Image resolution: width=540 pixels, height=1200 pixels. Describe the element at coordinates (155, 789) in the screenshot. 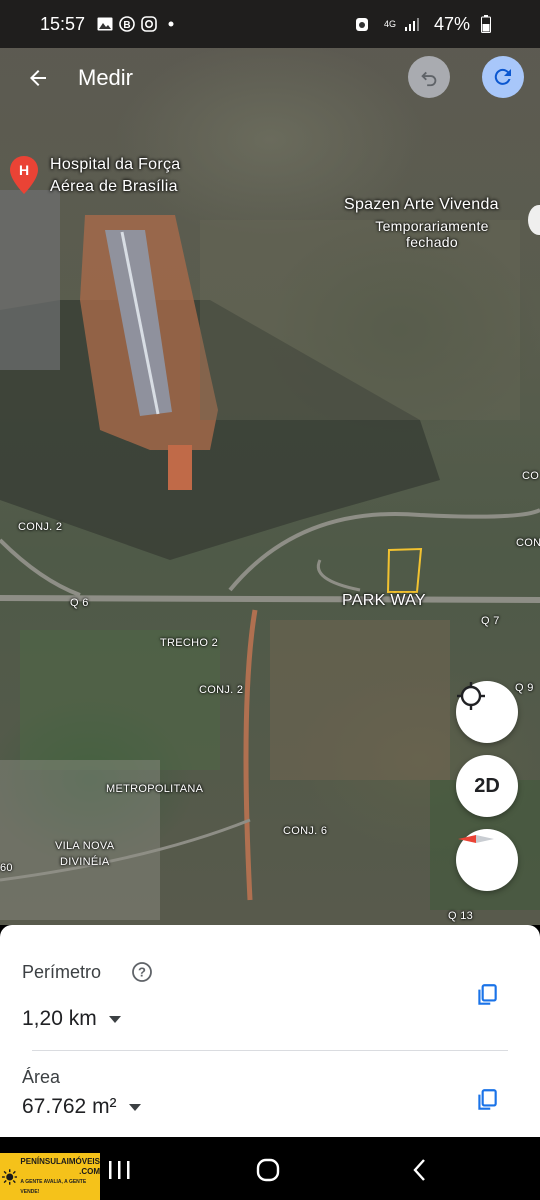

I see `map-label: METROPOLITANA` at that location.